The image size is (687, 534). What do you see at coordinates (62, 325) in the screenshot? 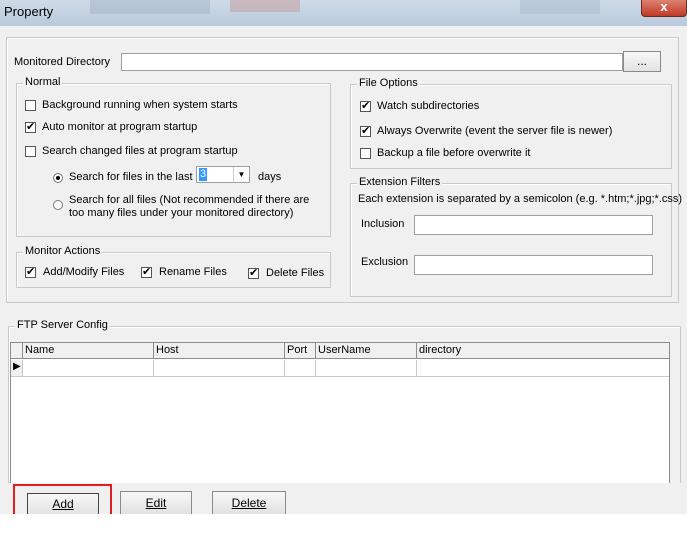
I see `ftp-server-legend: FTP Server Config` at bounding box center [62, 325].